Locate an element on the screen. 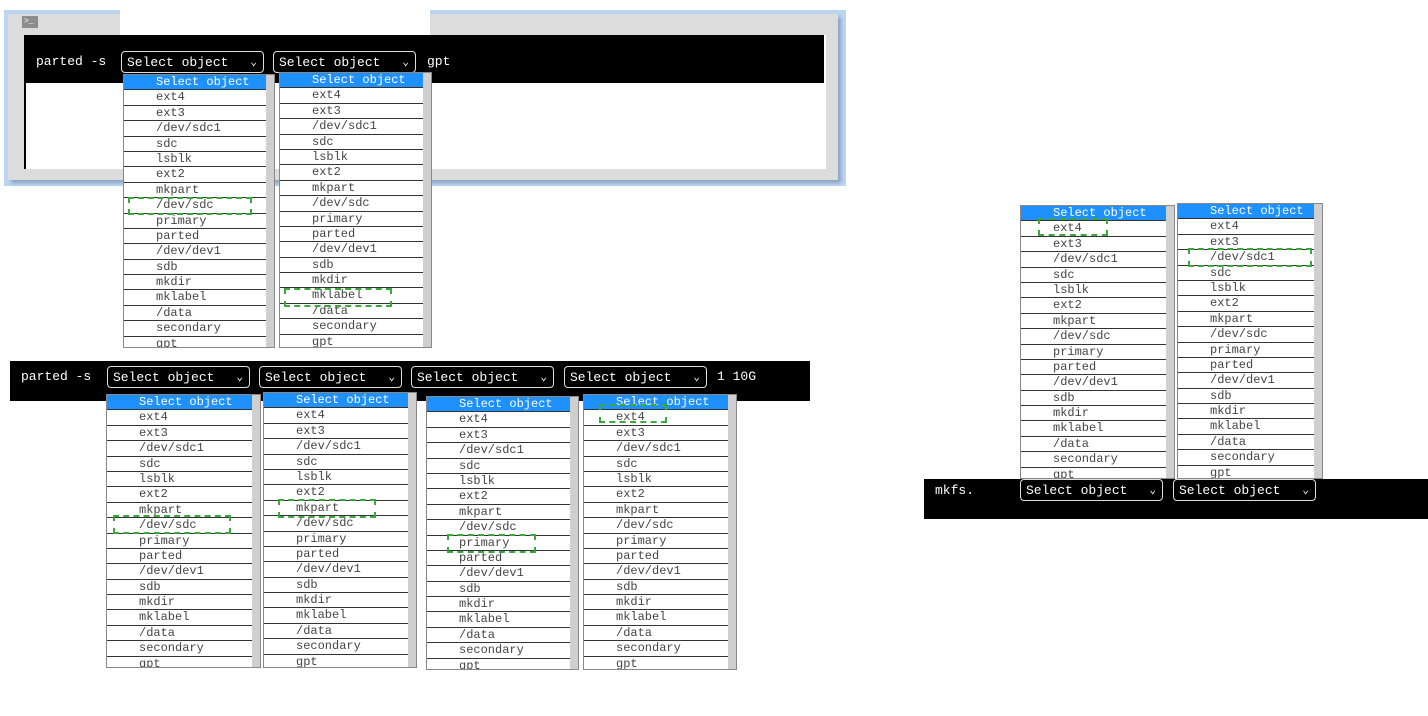 This screenshot has height=716, width=1428. q2-select-2: Select object ⌄ is located at coordinates (330, 377).